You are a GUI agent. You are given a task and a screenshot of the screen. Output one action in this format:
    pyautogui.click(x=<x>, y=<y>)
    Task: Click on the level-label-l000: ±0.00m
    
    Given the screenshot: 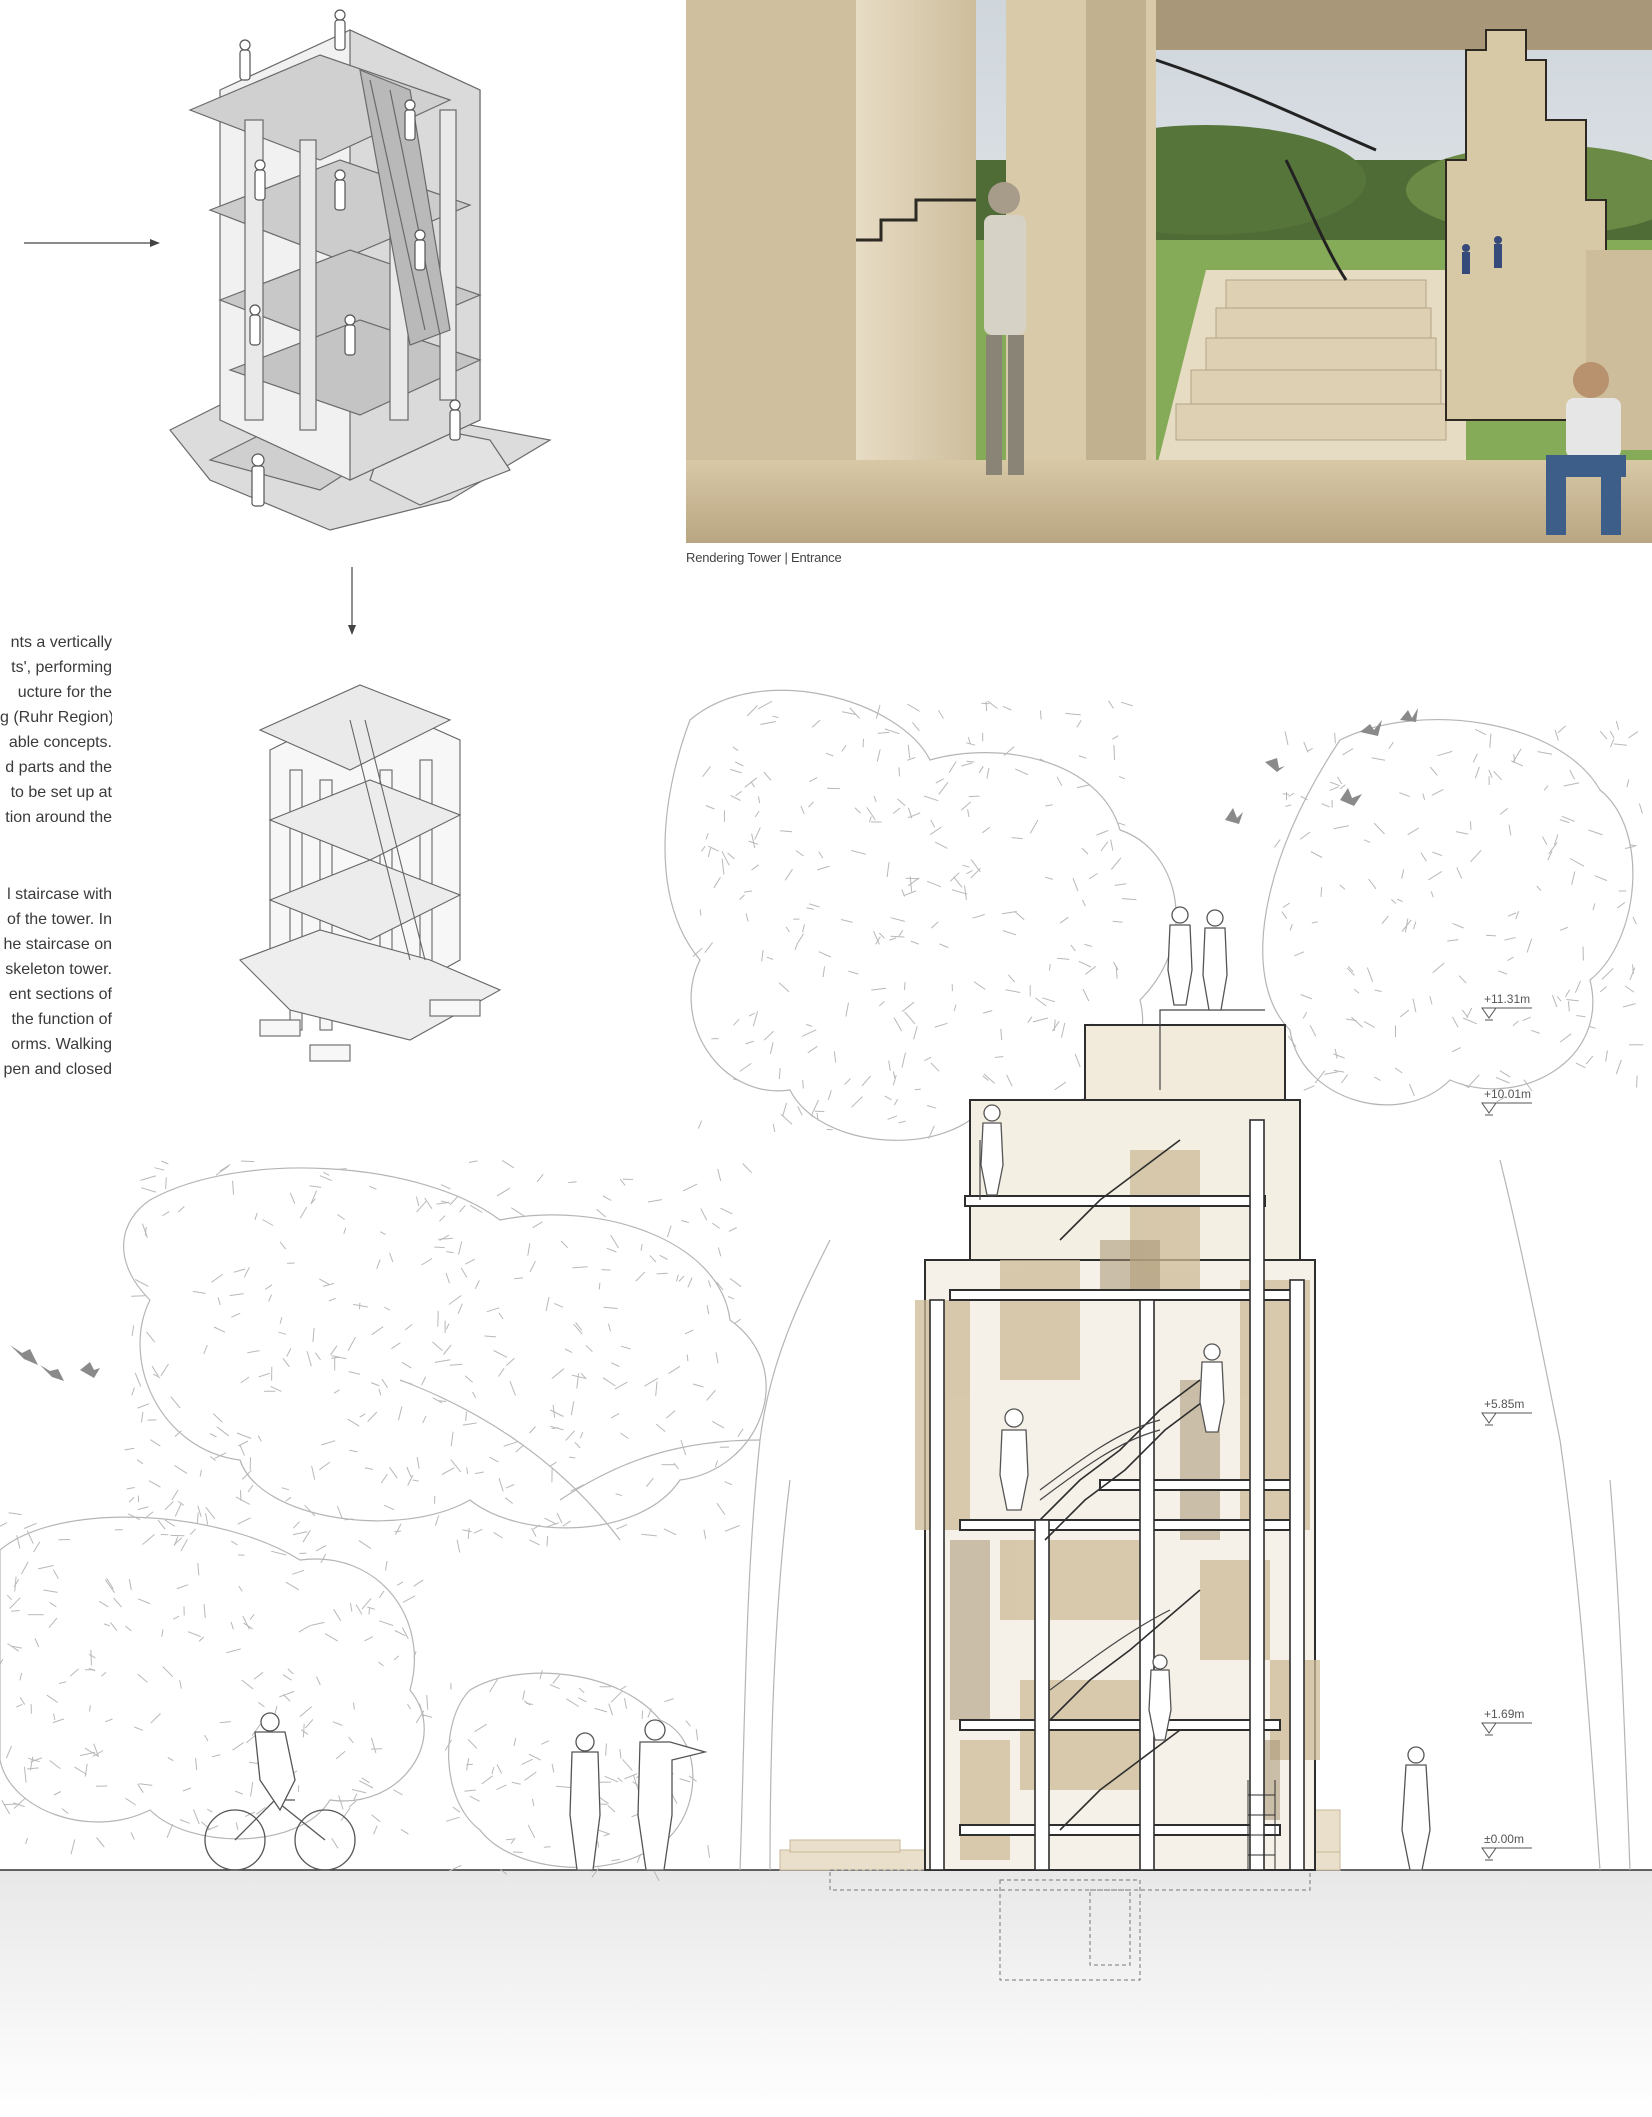 What is the action you would take?
    pyautogui.click(x=1504, y=1839)
    